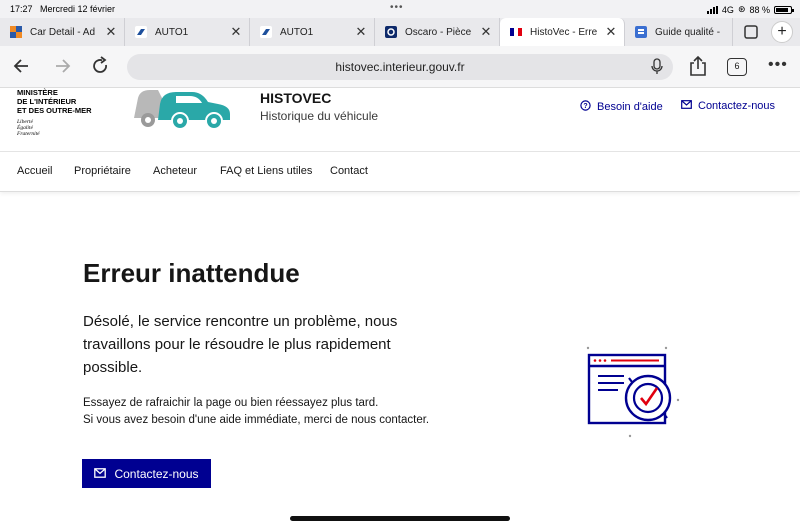 This screenshot has width=800, height=525. I want to click on tab-title: HistoVec - Erre, so click(564, 32).